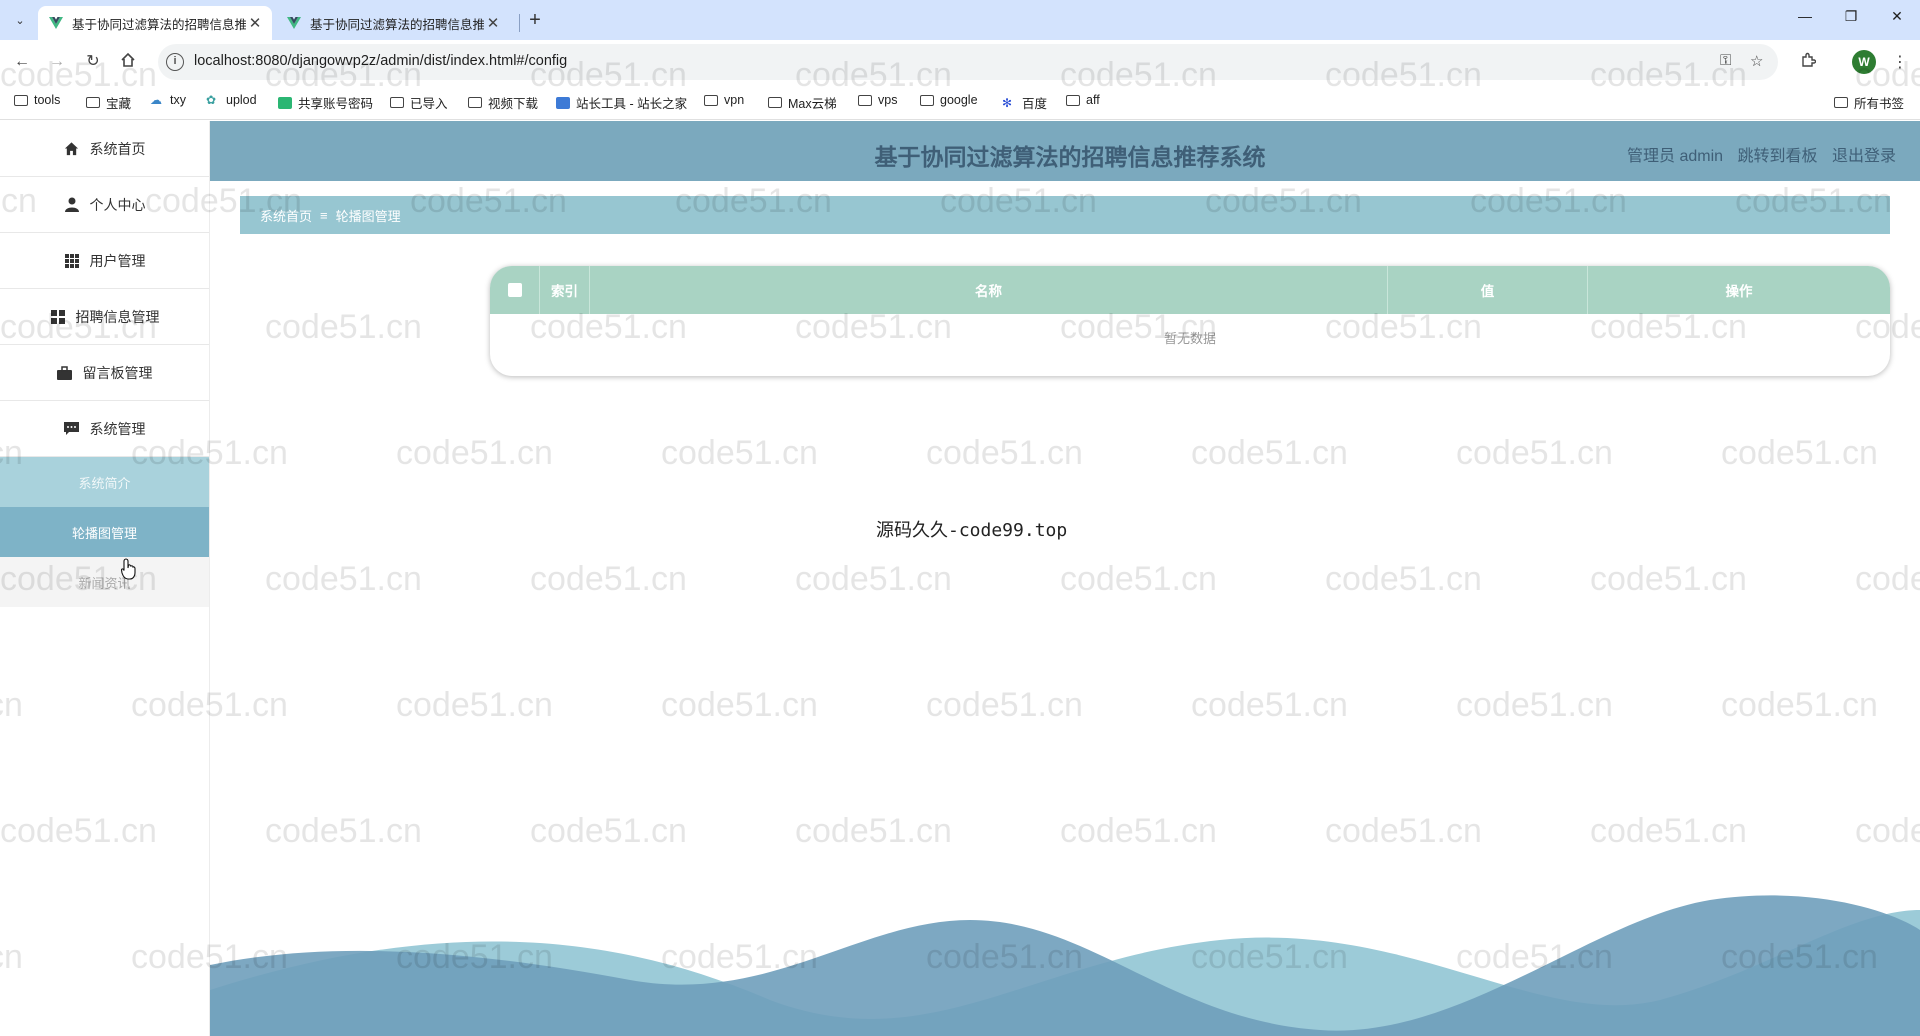 This screenshot has height=1036, width=1920. What do you see at coordinates (724, 100) in the screenshot?
I see `bookmark-vpn: vpn` at bounding box center [724, 100].